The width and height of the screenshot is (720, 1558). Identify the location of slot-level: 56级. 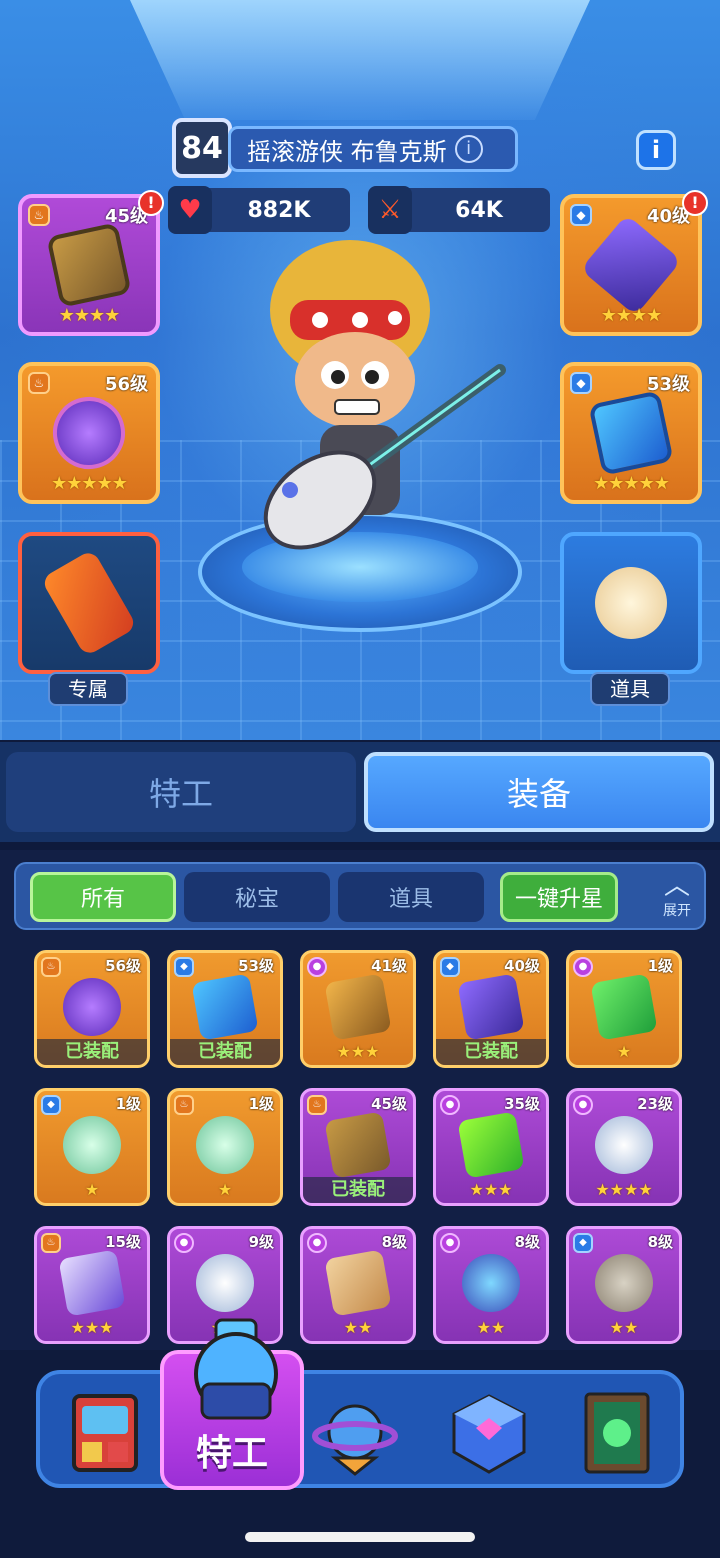
(126, 384).